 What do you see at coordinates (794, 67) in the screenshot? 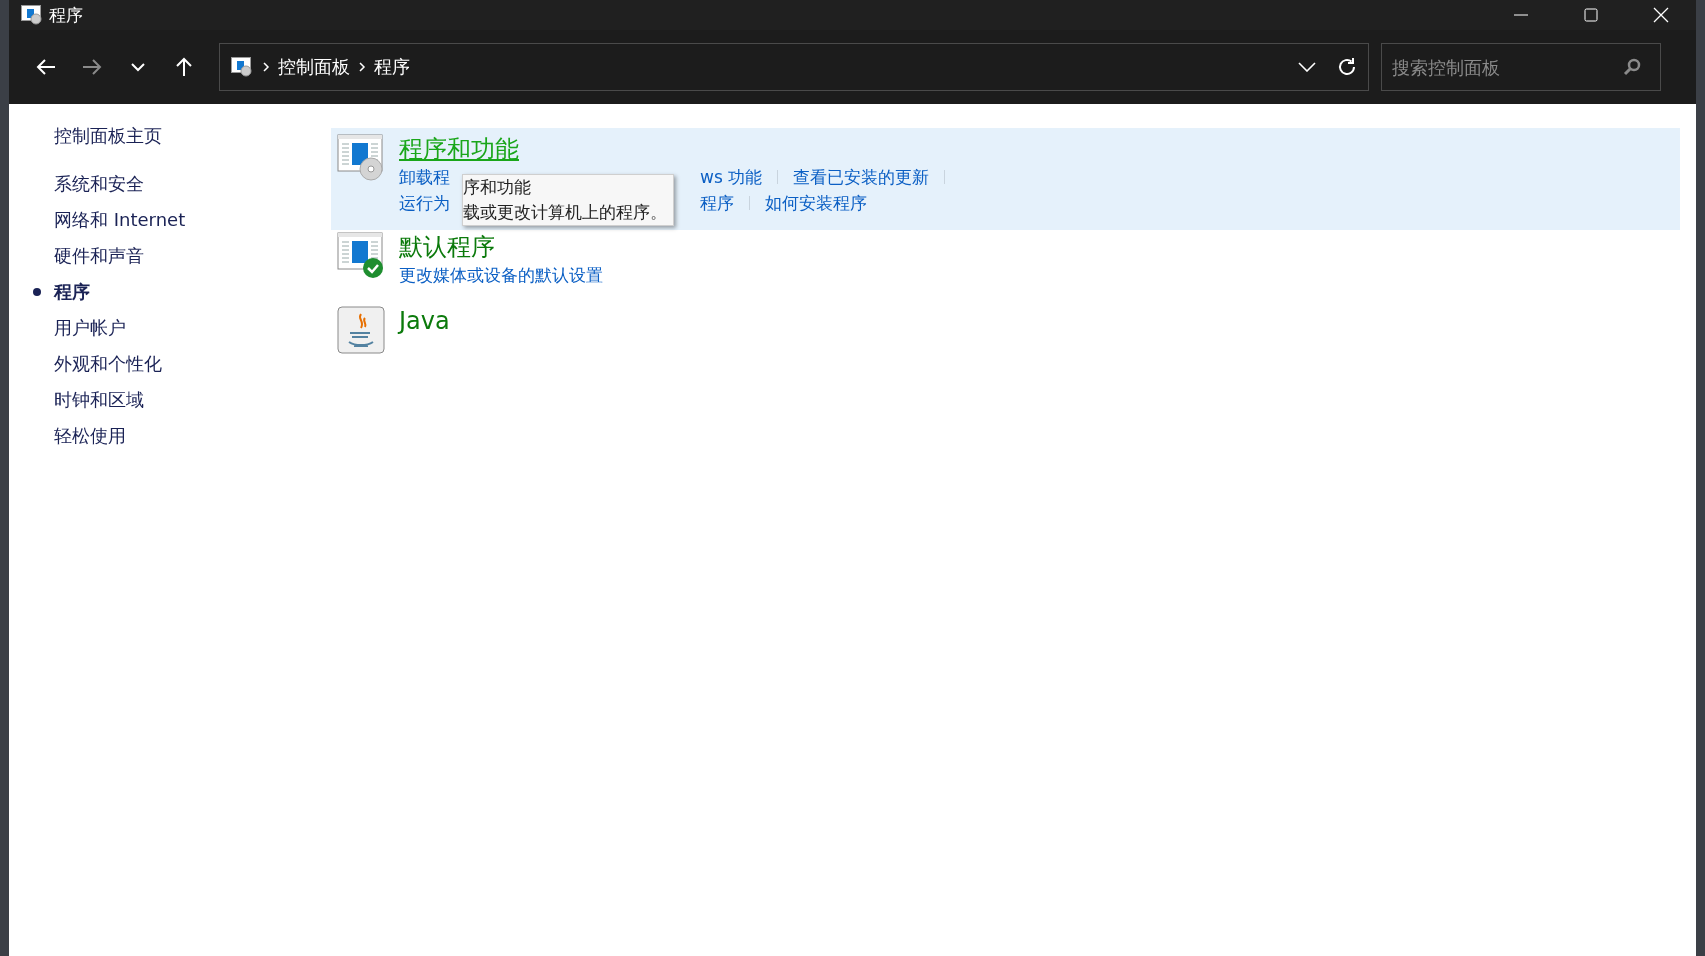
I see `address-bar: 控制面板 程序` at bounding box center [794, 67].